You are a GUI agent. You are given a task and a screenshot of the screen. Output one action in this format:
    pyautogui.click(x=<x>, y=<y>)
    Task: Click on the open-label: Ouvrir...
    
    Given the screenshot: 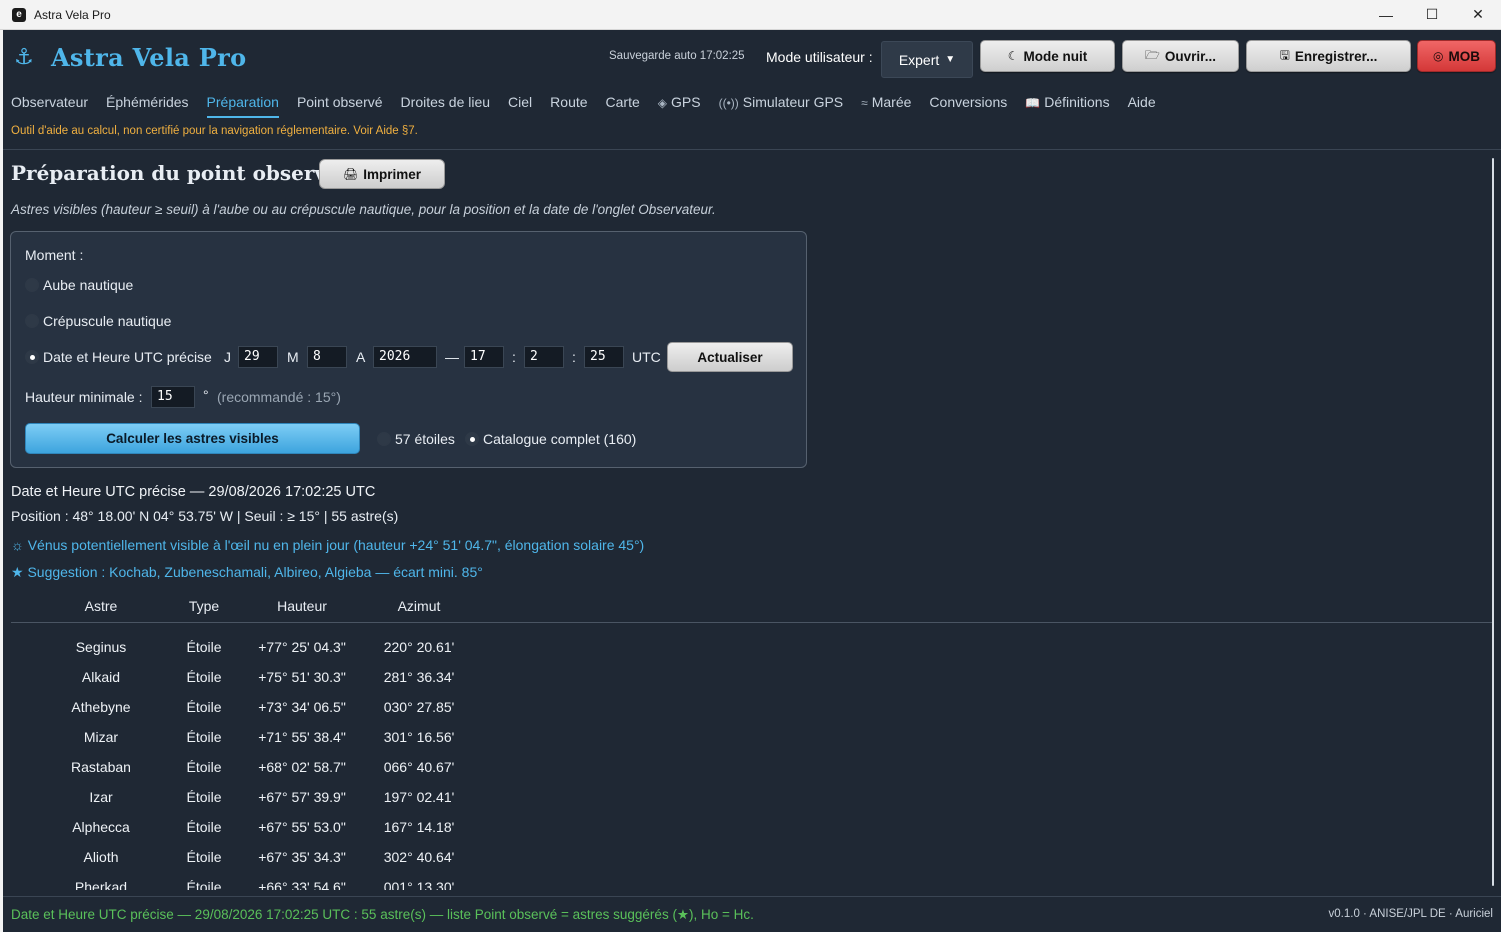 What is the action you would take?
    pyautogui.click(x=1190, y=56)
    